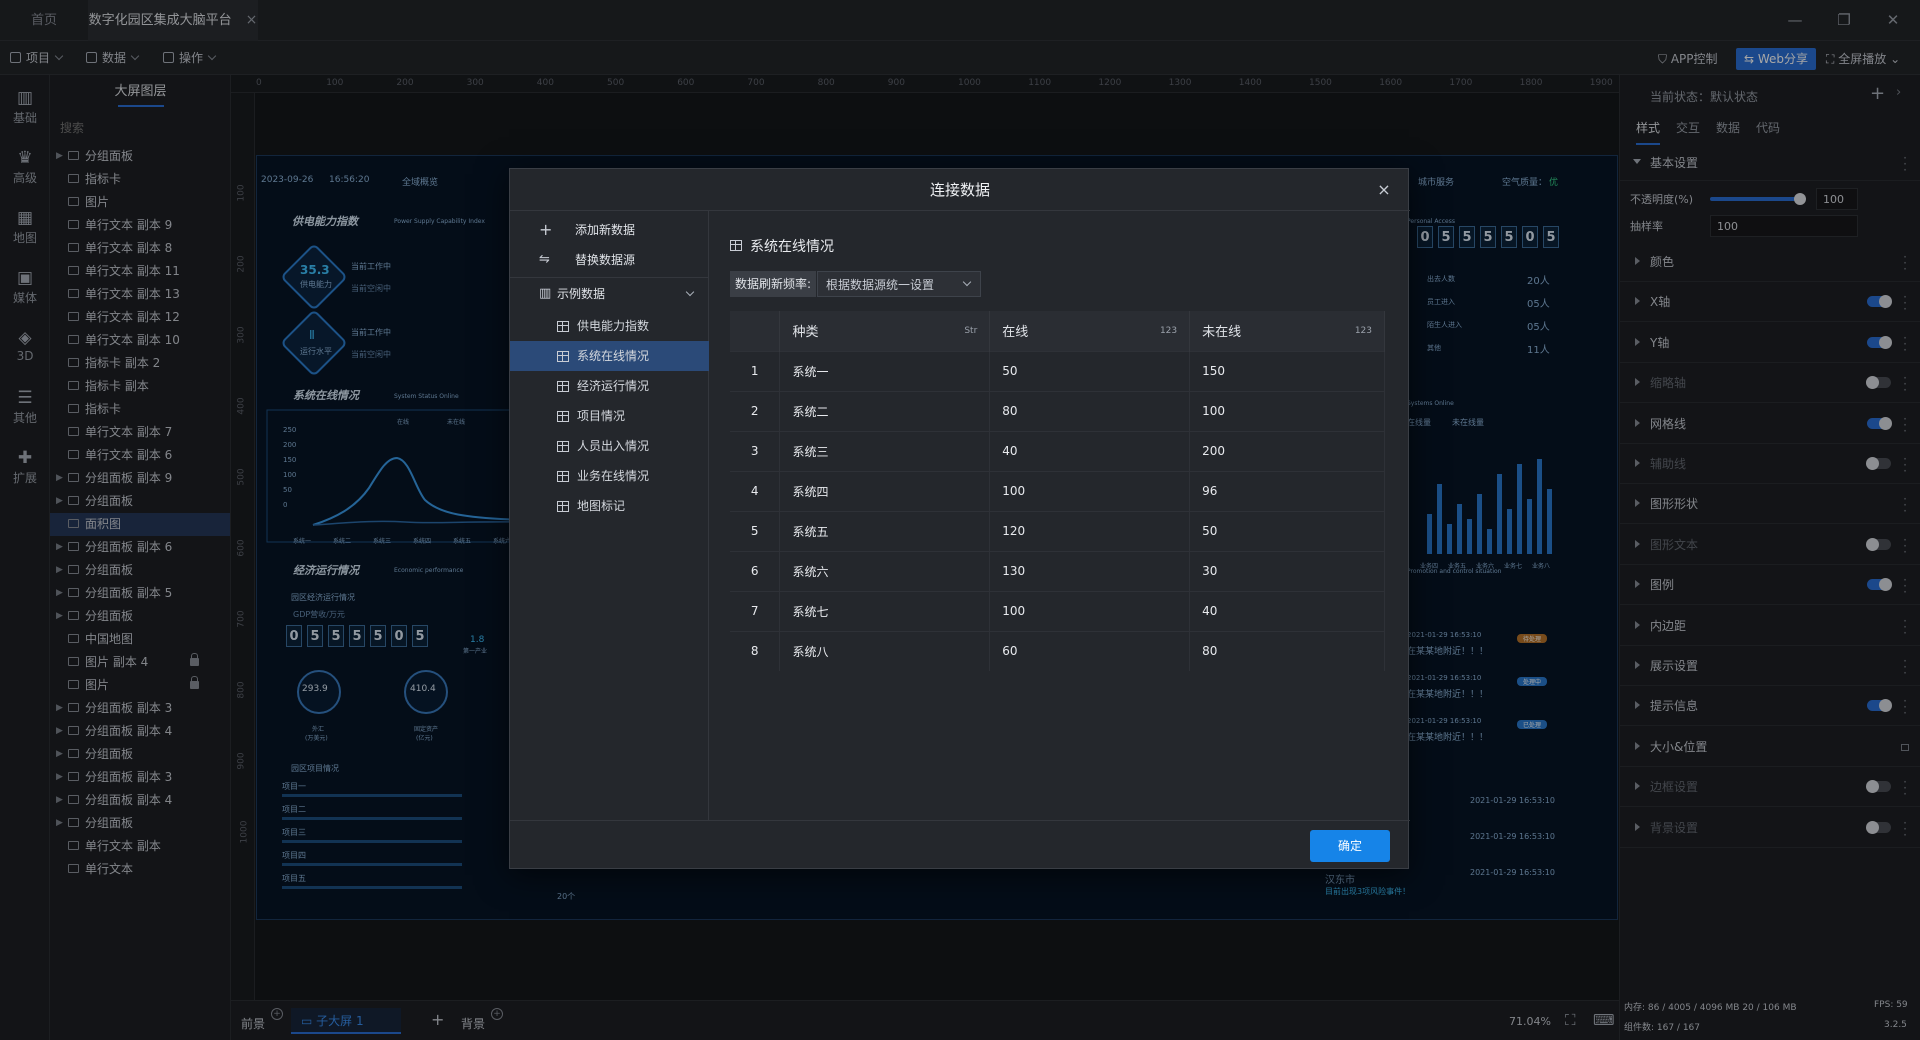  Describe the element at coordinates (885, 370) in the screenshot. I see `cell-kind: 系统一` at that location.